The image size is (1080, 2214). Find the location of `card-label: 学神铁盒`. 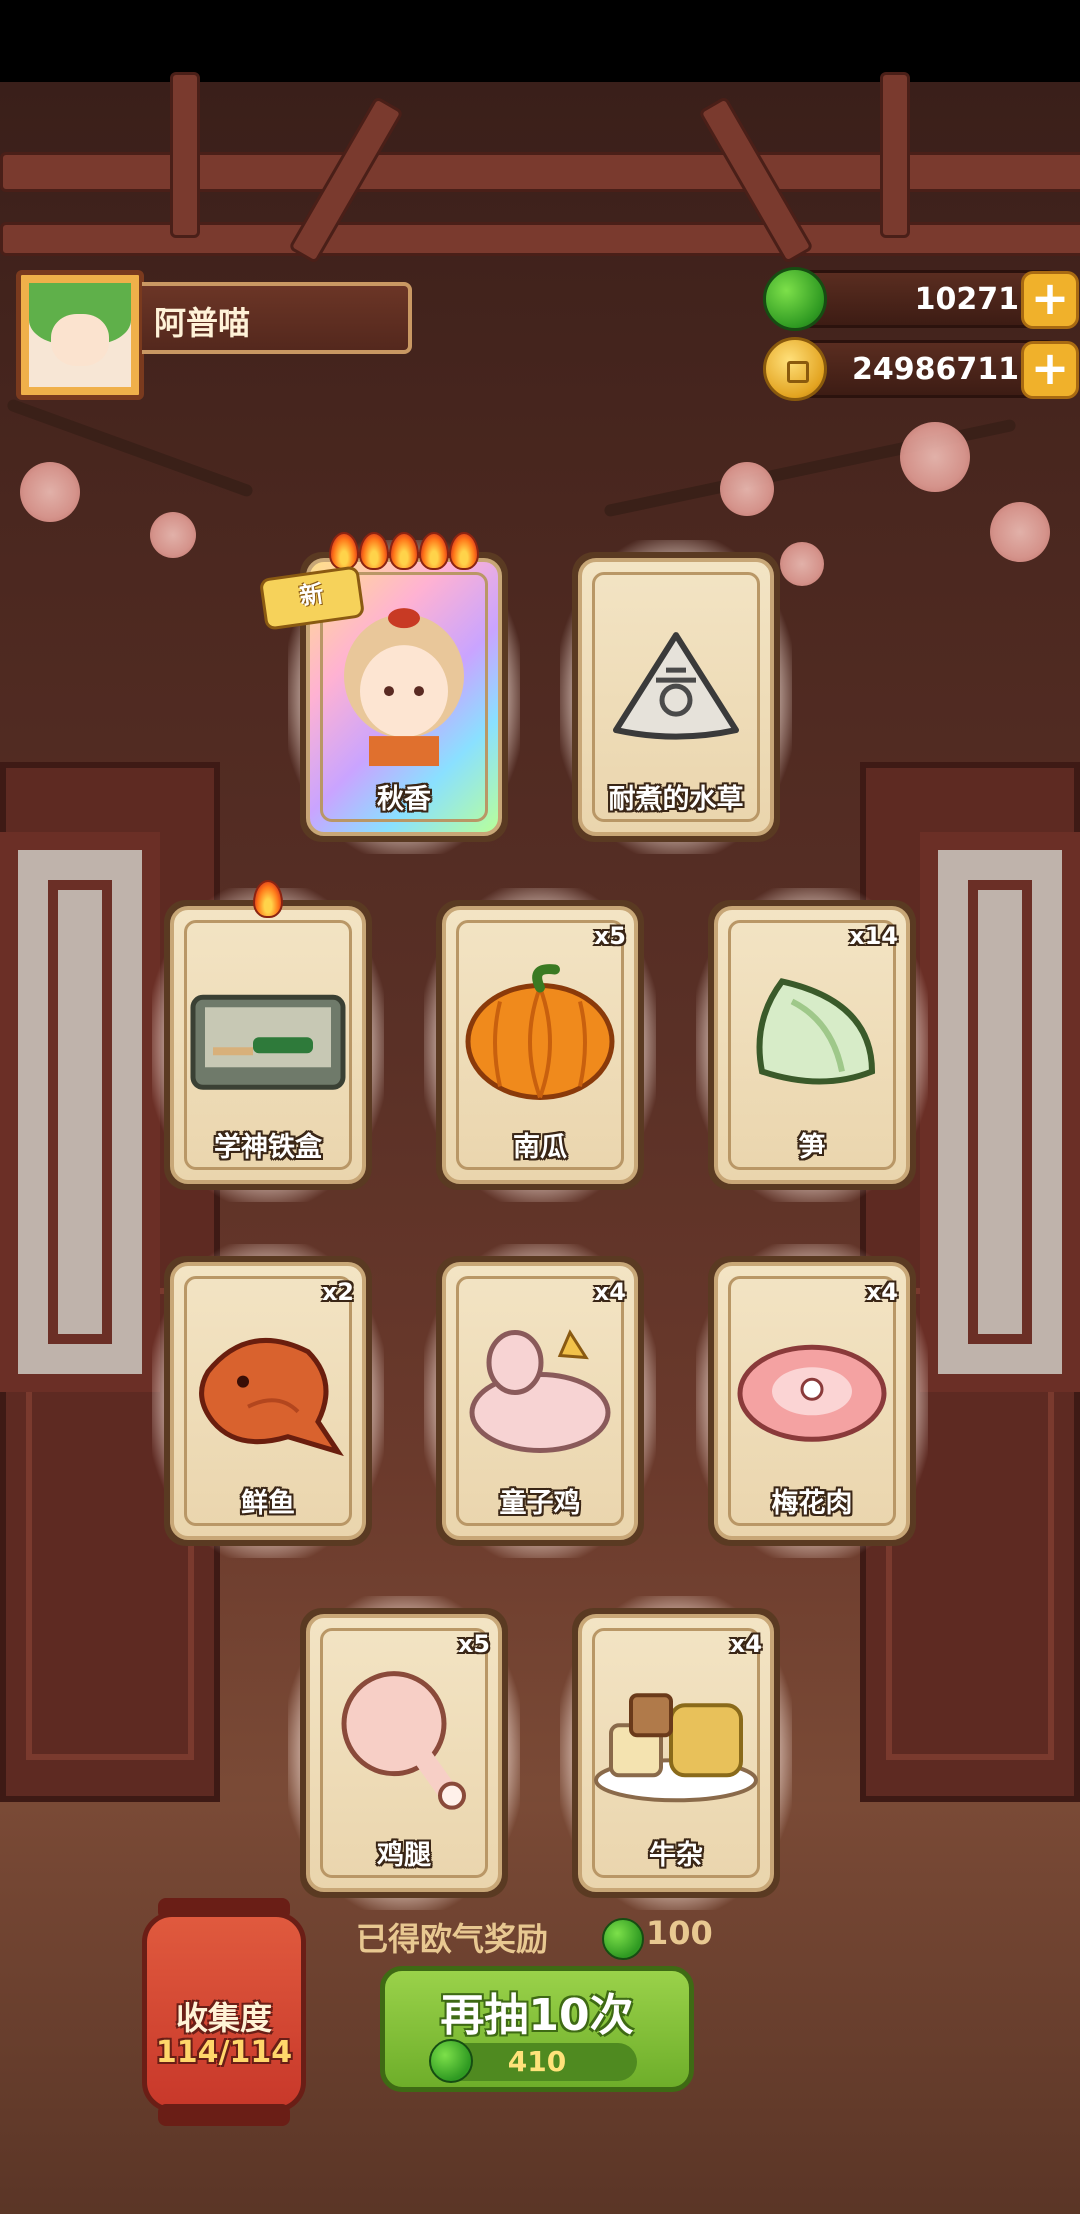

card-label: 学神铁盒 is located at coordinates (268, 1147).